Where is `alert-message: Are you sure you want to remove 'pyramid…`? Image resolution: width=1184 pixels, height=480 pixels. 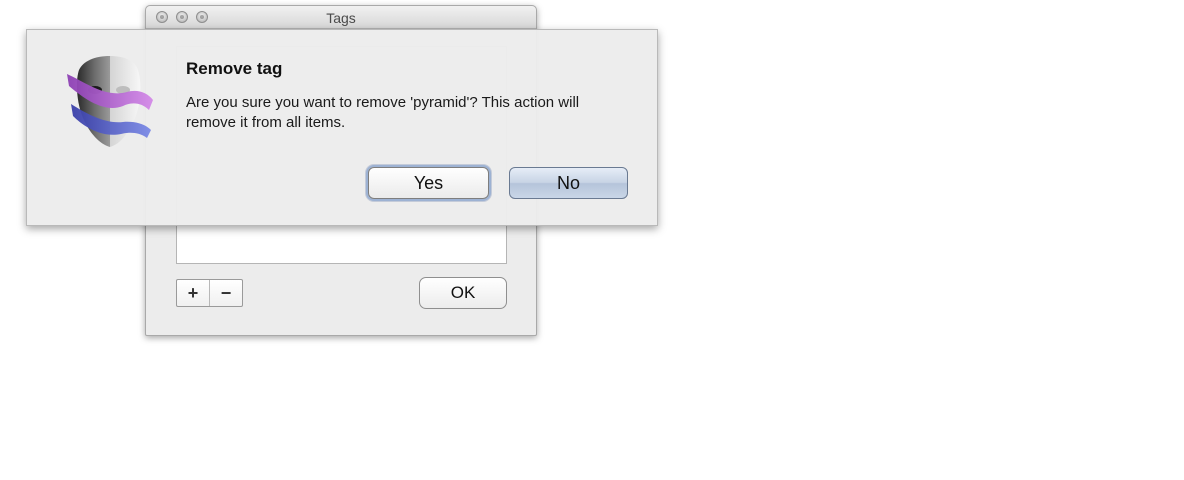
alert-message: Are you sure you want to remove 'pyramid… is located at coordinates (383, 112).